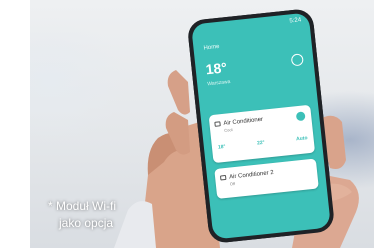 This screenshot has height=248, width=392. I want to click on device-card-subtitle: Off, so click(232, 184).